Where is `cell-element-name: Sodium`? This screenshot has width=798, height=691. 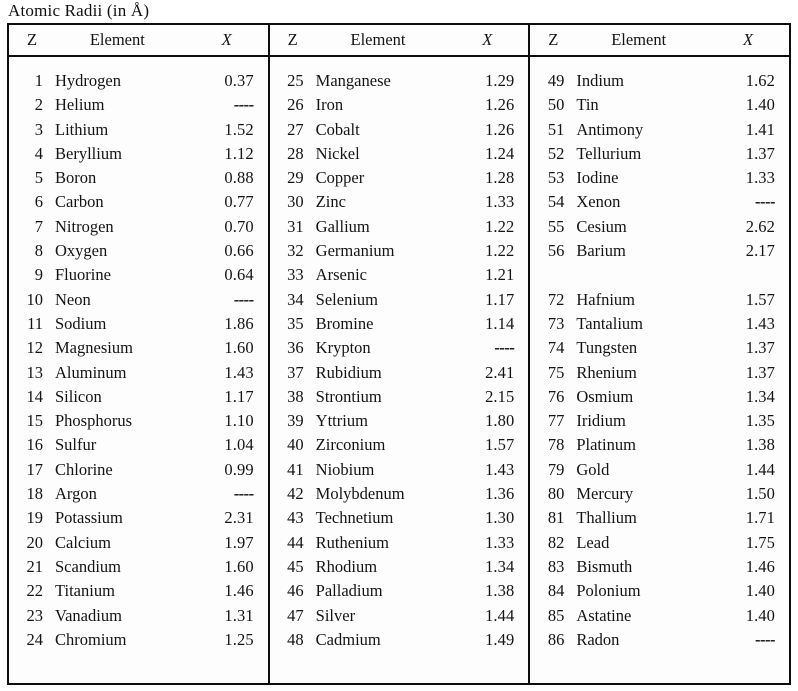
cell-element-name: Sodium is located at coordinates (81, 323).